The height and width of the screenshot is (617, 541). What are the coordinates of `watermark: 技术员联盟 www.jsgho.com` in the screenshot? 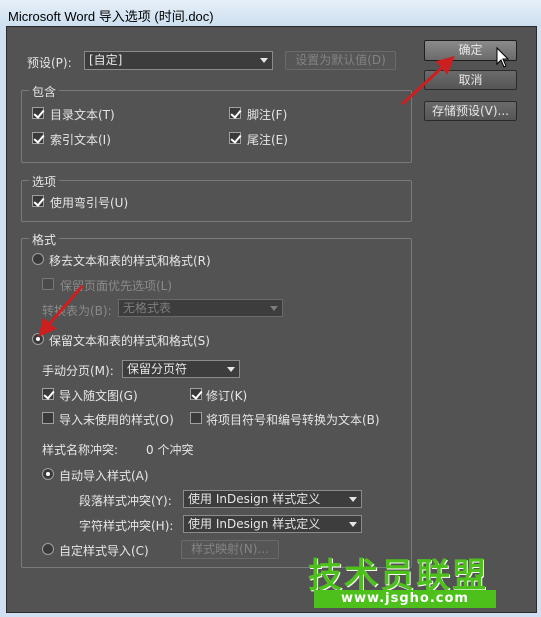 It's located at (405, 578).